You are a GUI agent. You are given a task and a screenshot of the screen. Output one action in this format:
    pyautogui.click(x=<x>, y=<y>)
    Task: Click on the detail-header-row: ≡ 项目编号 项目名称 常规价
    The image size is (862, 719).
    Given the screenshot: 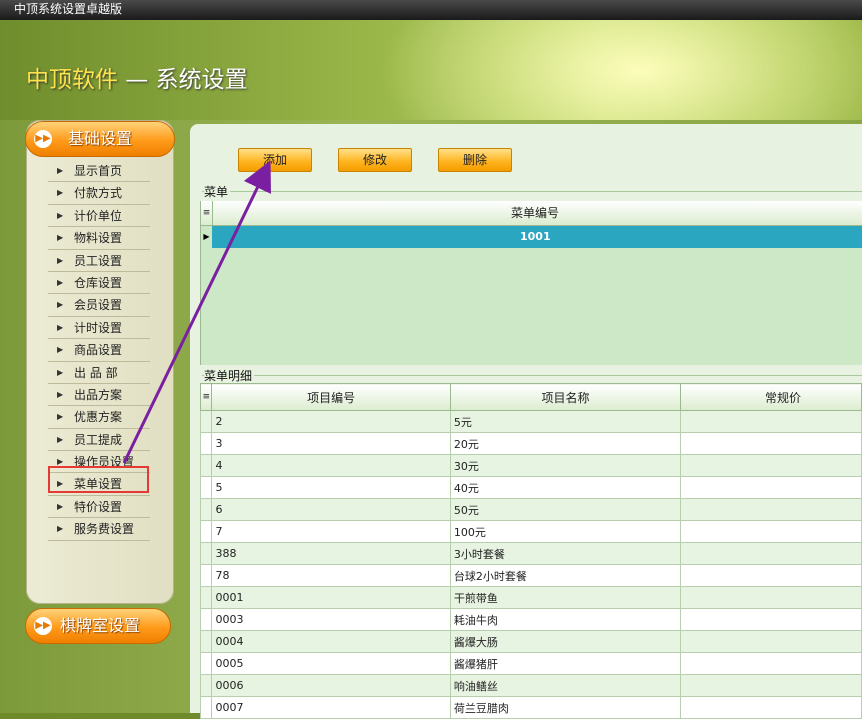 What is the action you would take?
    pyautogui.click(x=530, y=397)
    